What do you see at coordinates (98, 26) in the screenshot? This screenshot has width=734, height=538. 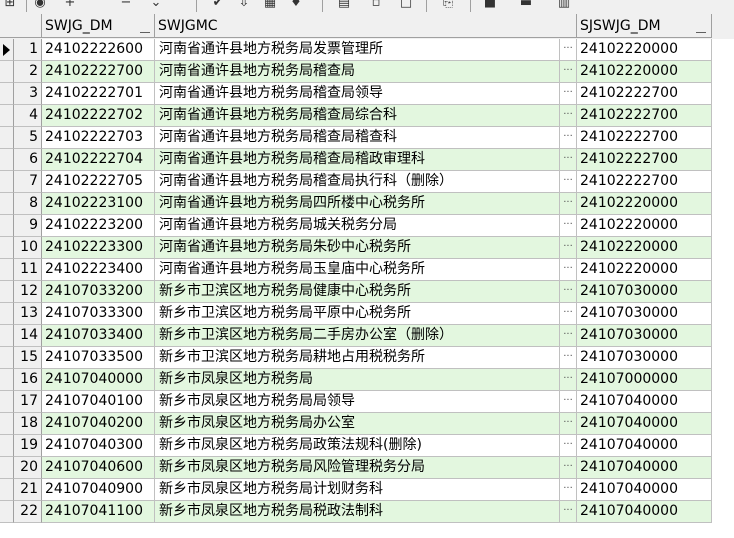 I see `column-header-swjg-dm: SWJG_DM` at bounding box center [98, 26].